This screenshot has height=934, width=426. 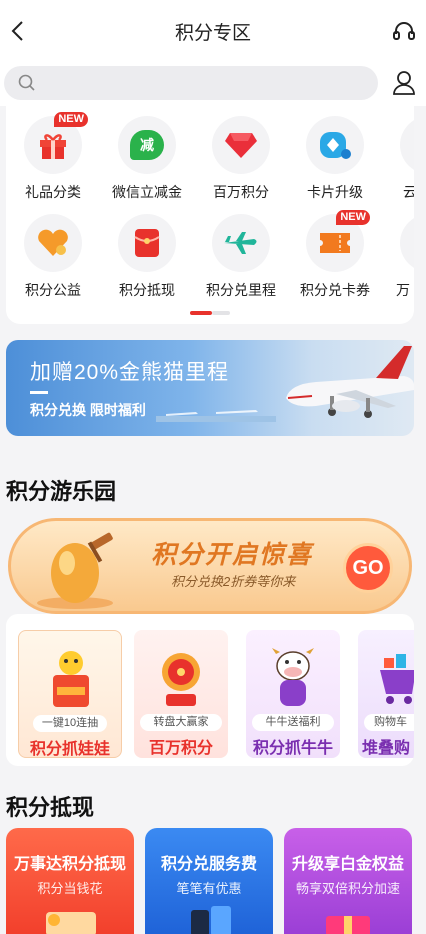 I want to click on gift-box-illustration-icon, so click(x=348, y=925).